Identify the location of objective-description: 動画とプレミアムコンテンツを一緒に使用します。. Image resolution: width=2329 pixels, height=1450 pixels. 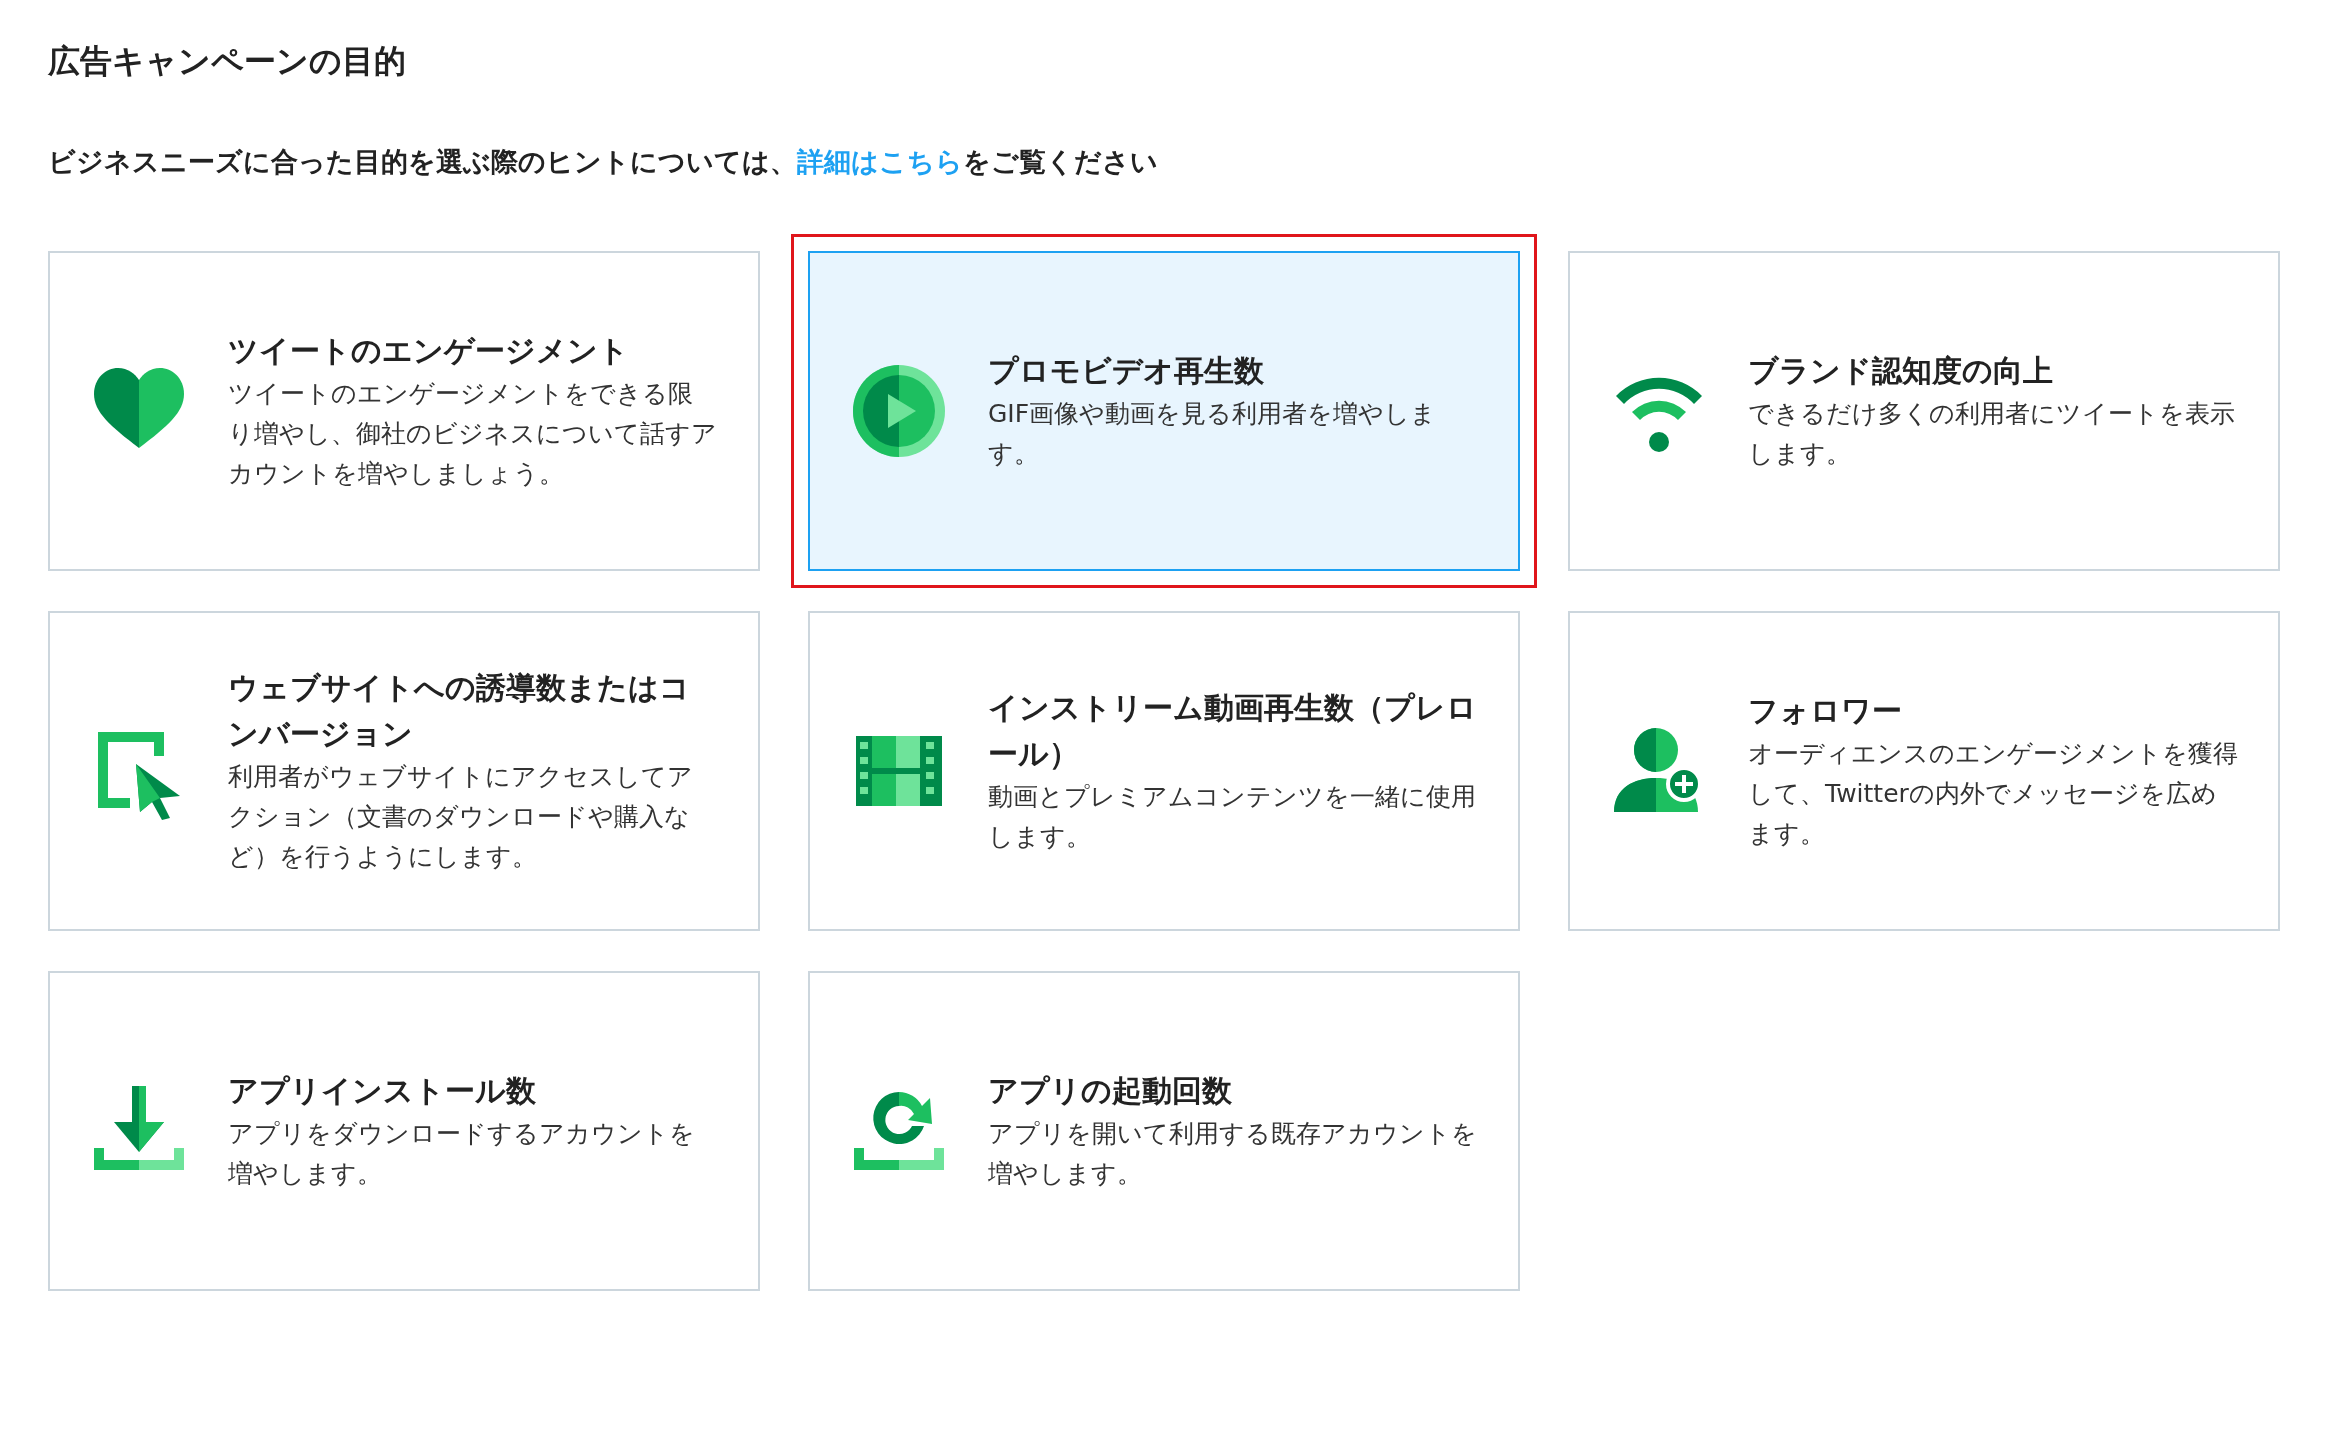
(1232, 816).